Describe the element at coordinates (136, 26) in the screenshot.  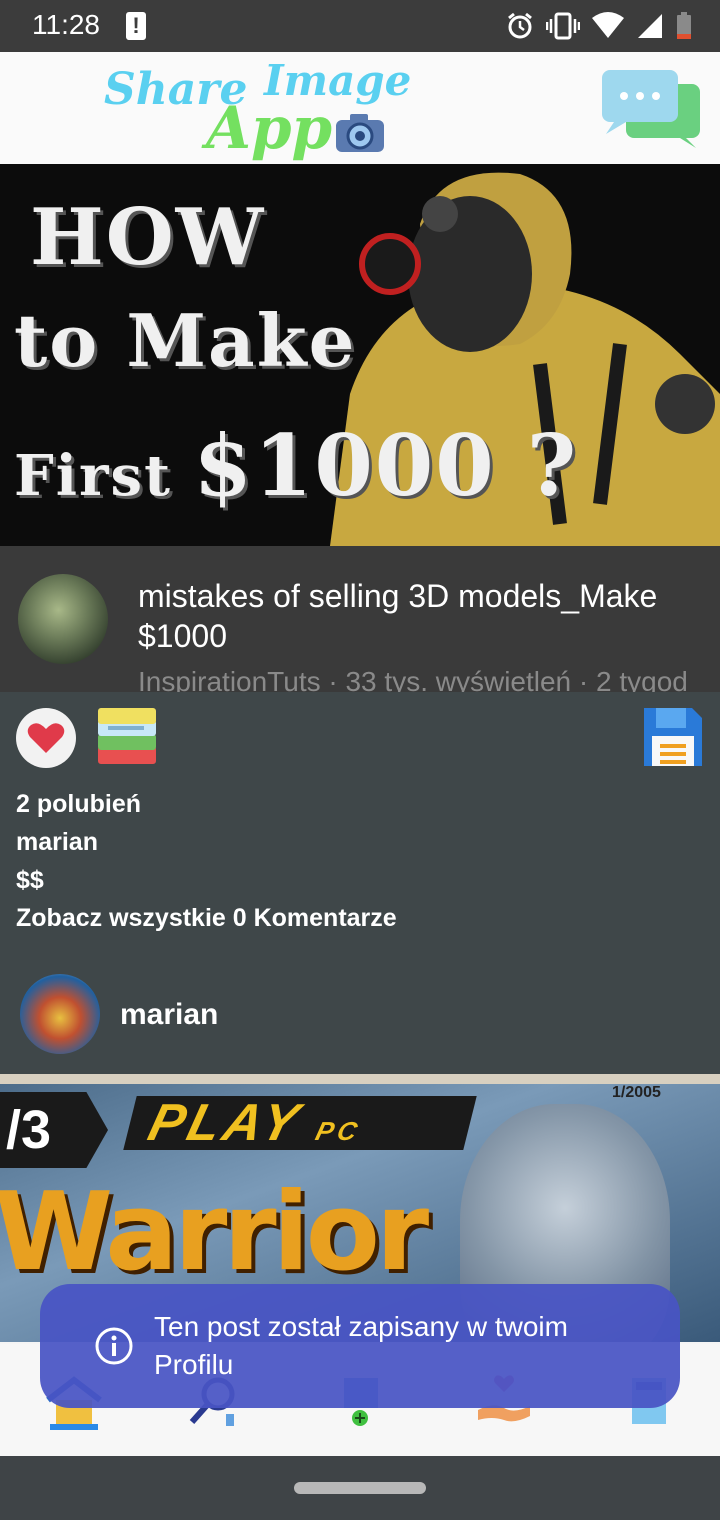
I see `alert-icon: !` at that location.